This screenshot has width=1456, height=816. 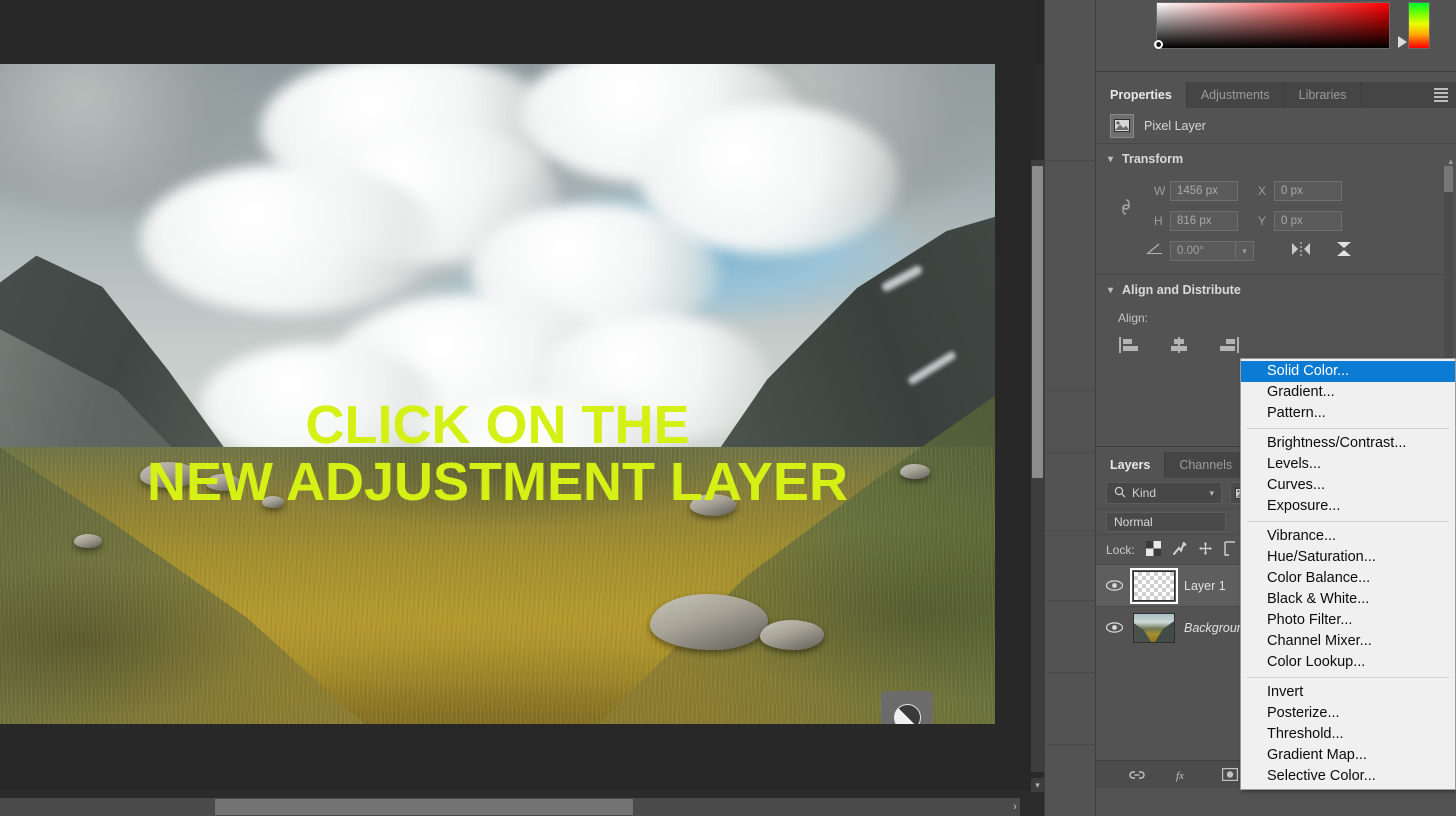 What do you see at coordinates (1204, 191) in the screenshot?
I see `width-input: 1456 px` at bounding box center [1204, 191].